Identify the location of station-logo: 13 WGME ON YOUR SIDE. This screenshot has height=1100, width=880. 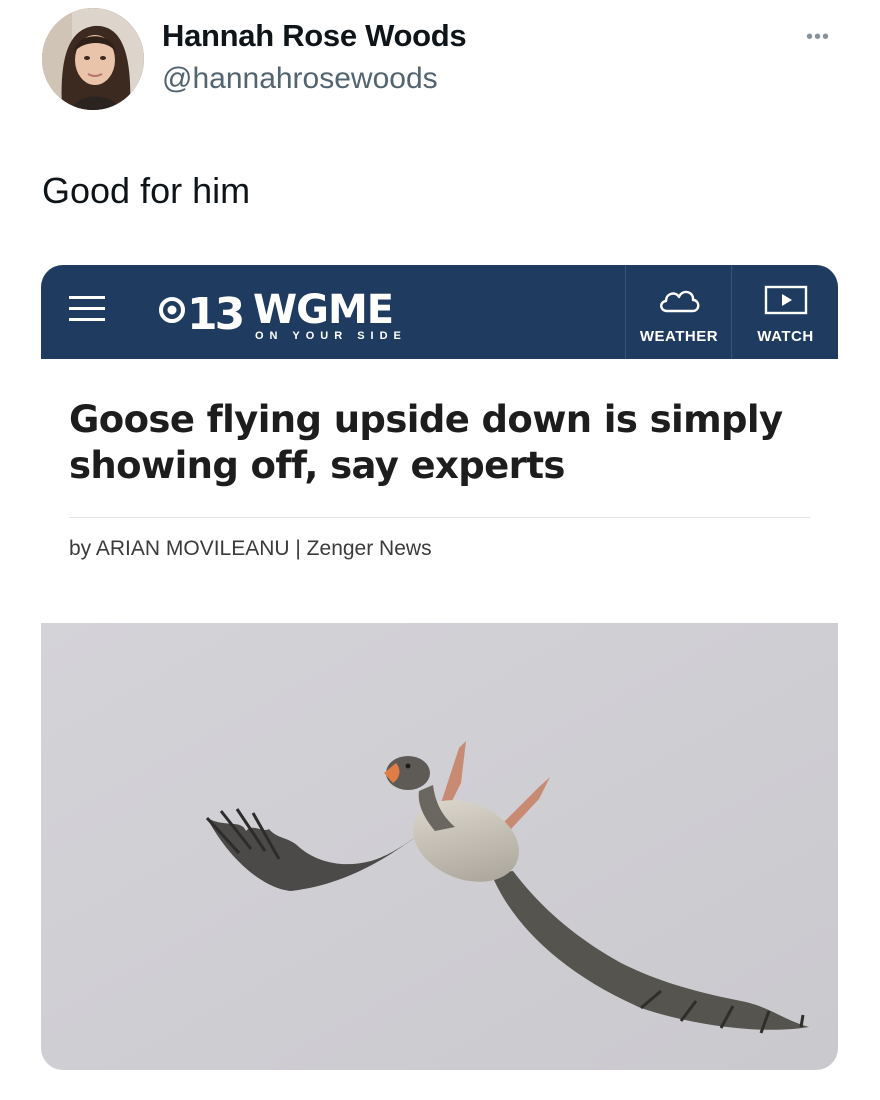
(296, 313).